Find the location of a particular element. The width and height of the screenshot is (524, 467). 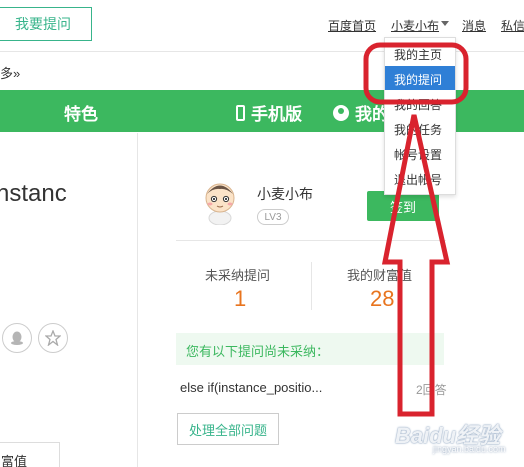

card-divider is located at coordinates (311, 240).